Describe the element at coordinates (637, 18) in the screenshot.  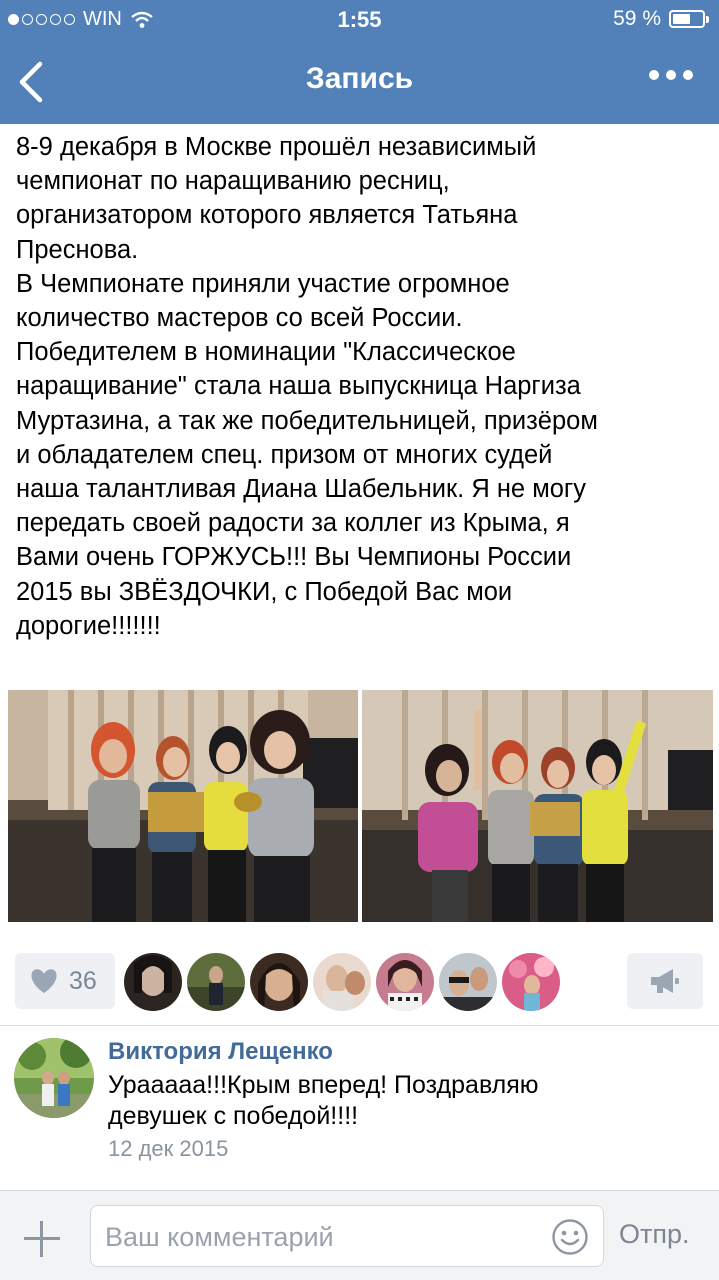
I see `battery-percent: 59 %` at that location.